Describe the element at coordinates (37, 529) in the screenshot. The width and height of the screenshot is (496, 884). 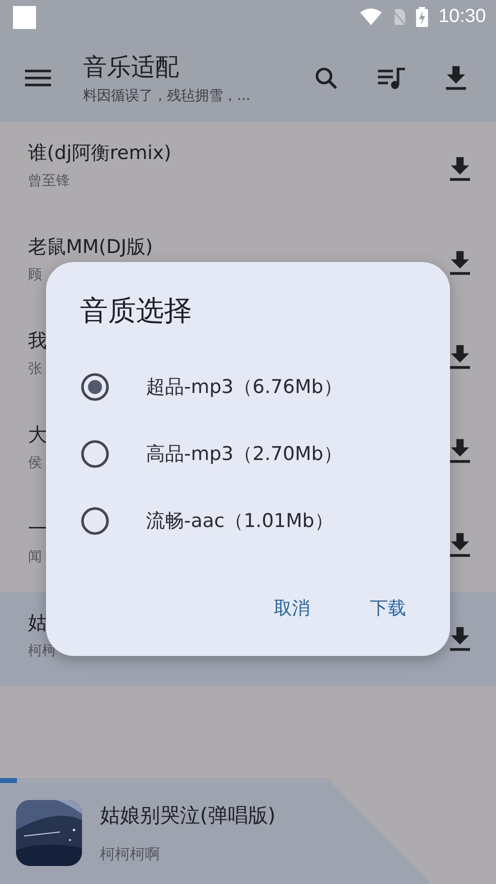
I see `song-title: 一` at that location.